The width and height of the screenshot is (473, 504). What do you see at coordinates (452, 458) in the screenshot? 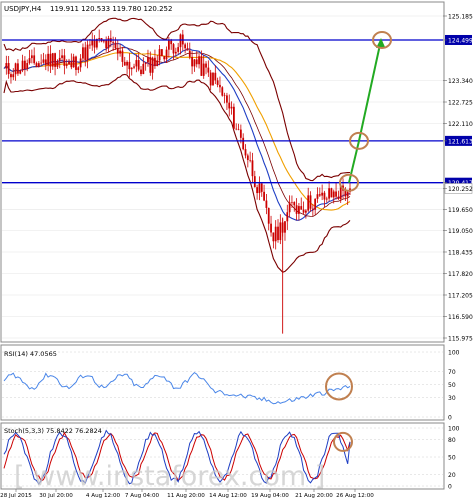
I see `stoch-axis-label: 50` at bounding box center [452, 458].